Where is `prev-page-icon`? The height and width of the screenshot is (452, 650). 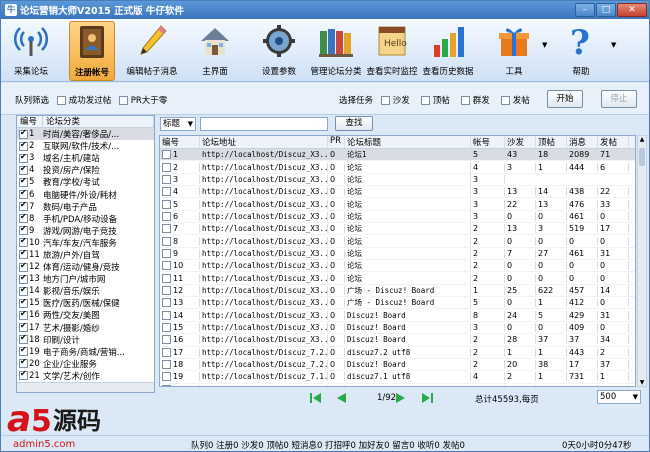
prev-page-icon is located at coordinates (341, 397).